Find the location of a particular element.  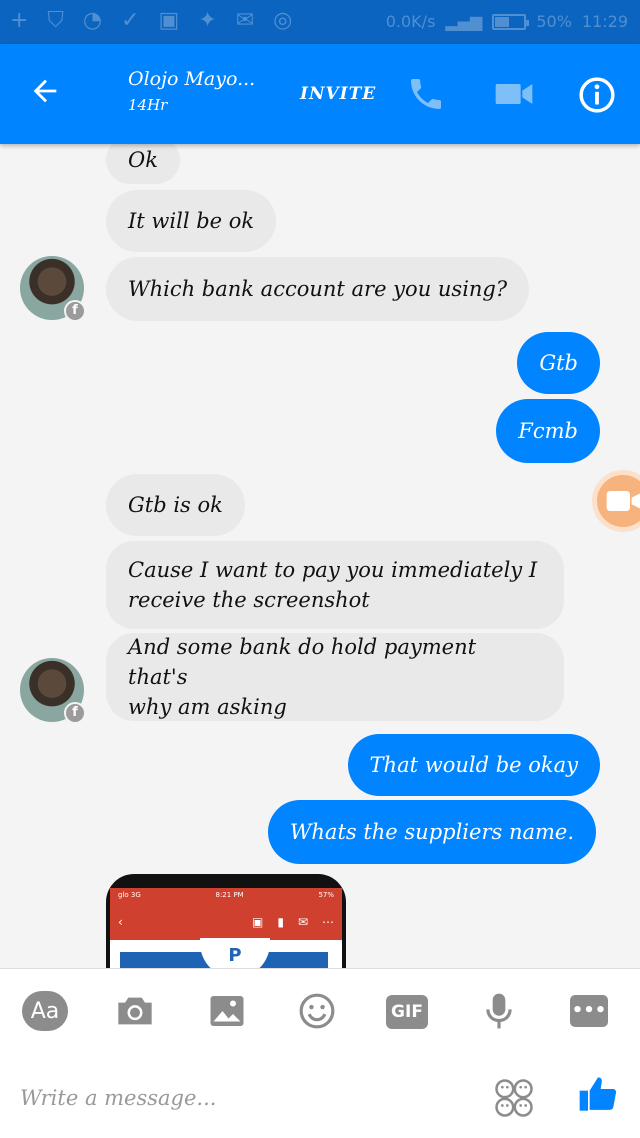

back-button is located at coordinates (50, 94).